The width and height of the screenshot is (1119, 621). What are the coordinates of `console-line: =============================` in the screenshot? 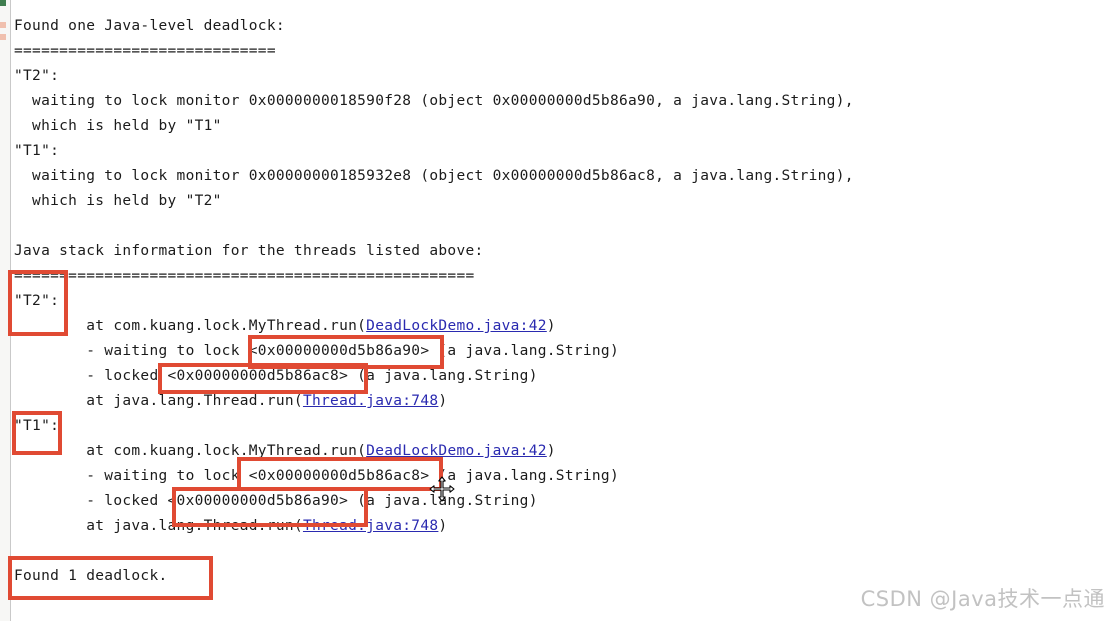 It's located at (145, 51).